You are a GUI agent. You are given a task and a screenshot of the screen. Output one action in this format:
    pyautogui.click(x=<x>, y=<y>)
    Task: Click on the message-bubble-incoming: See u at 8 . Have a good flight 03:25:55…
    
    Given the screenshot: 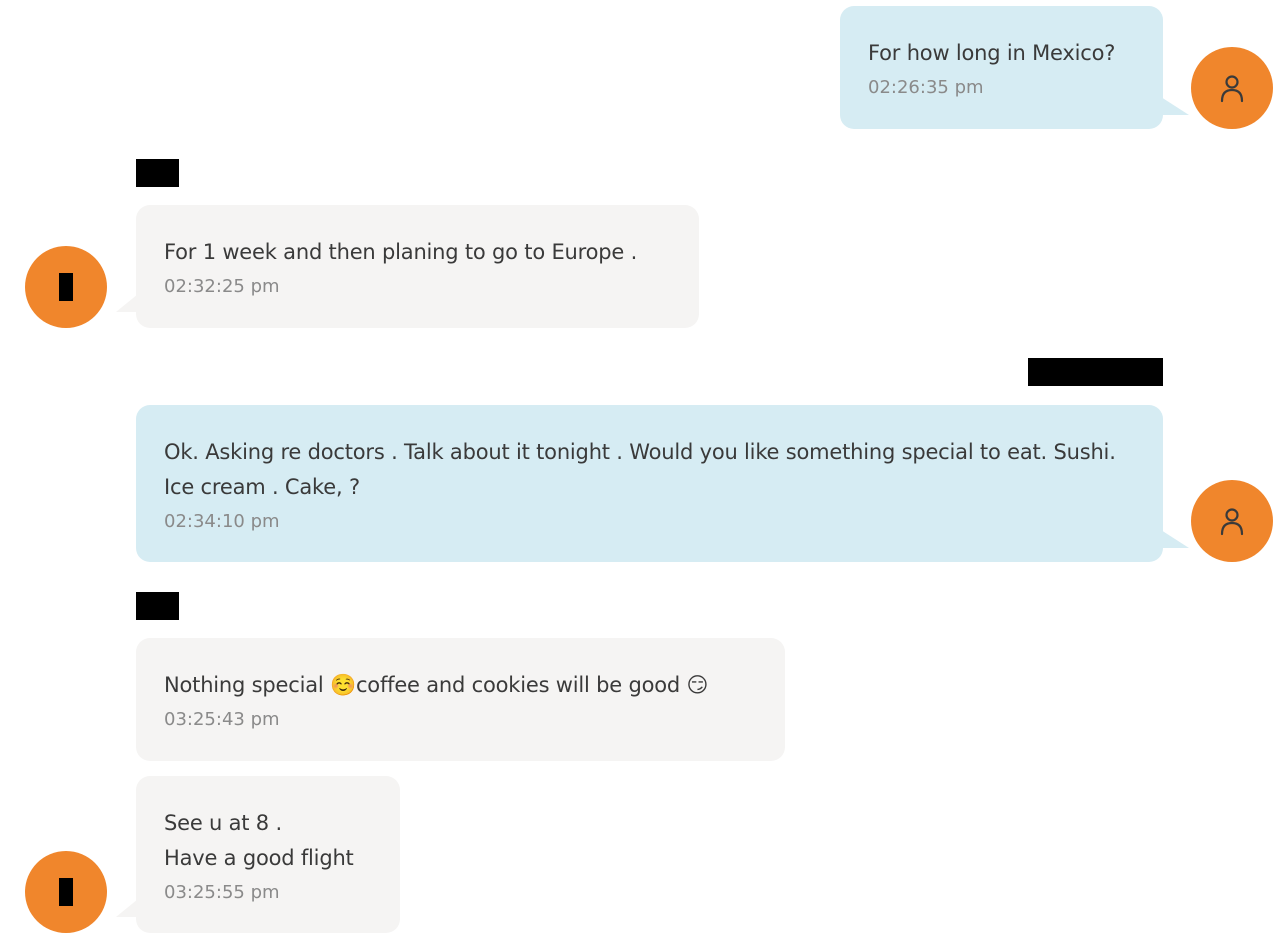 What is the action you would take?
    pyautogui.click(x=258, y=854)
    